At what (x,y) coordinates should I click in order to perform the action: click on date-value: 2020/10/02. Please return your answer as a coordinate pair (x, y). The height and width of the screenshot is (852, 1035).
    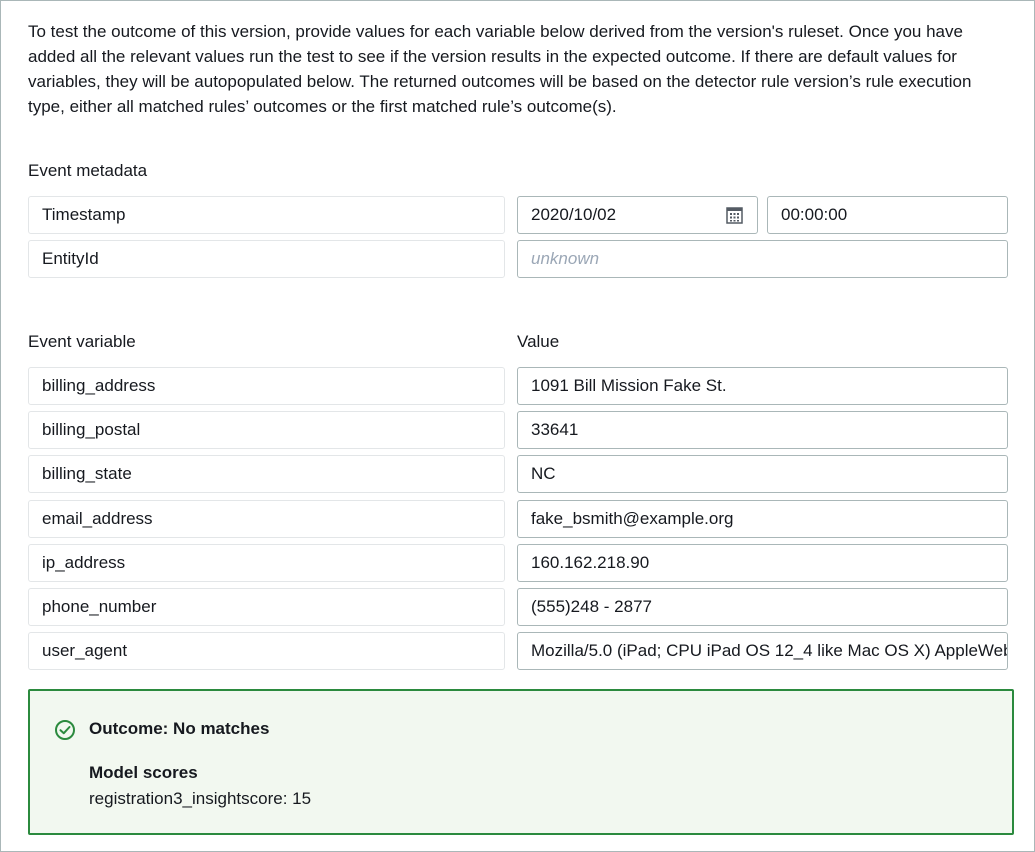
    Looking at the image, I should click on (574, 214).